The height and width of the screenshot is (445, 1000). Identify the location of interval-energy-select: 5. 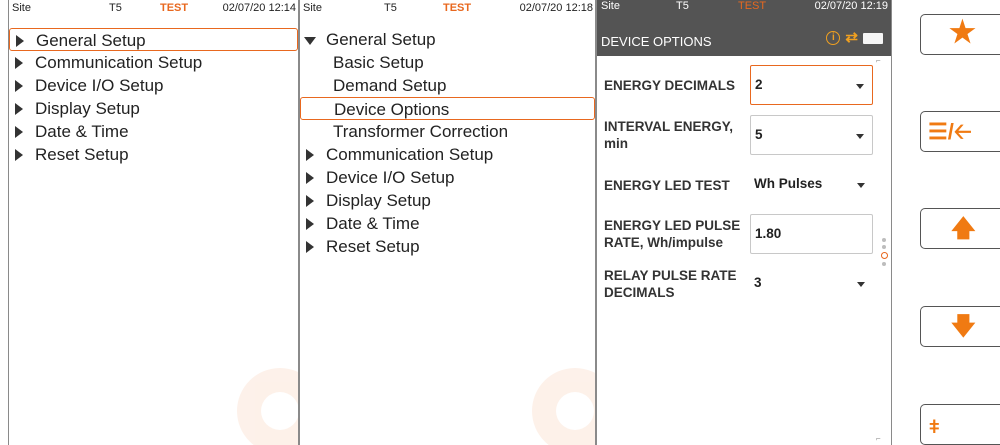
(811, 135).